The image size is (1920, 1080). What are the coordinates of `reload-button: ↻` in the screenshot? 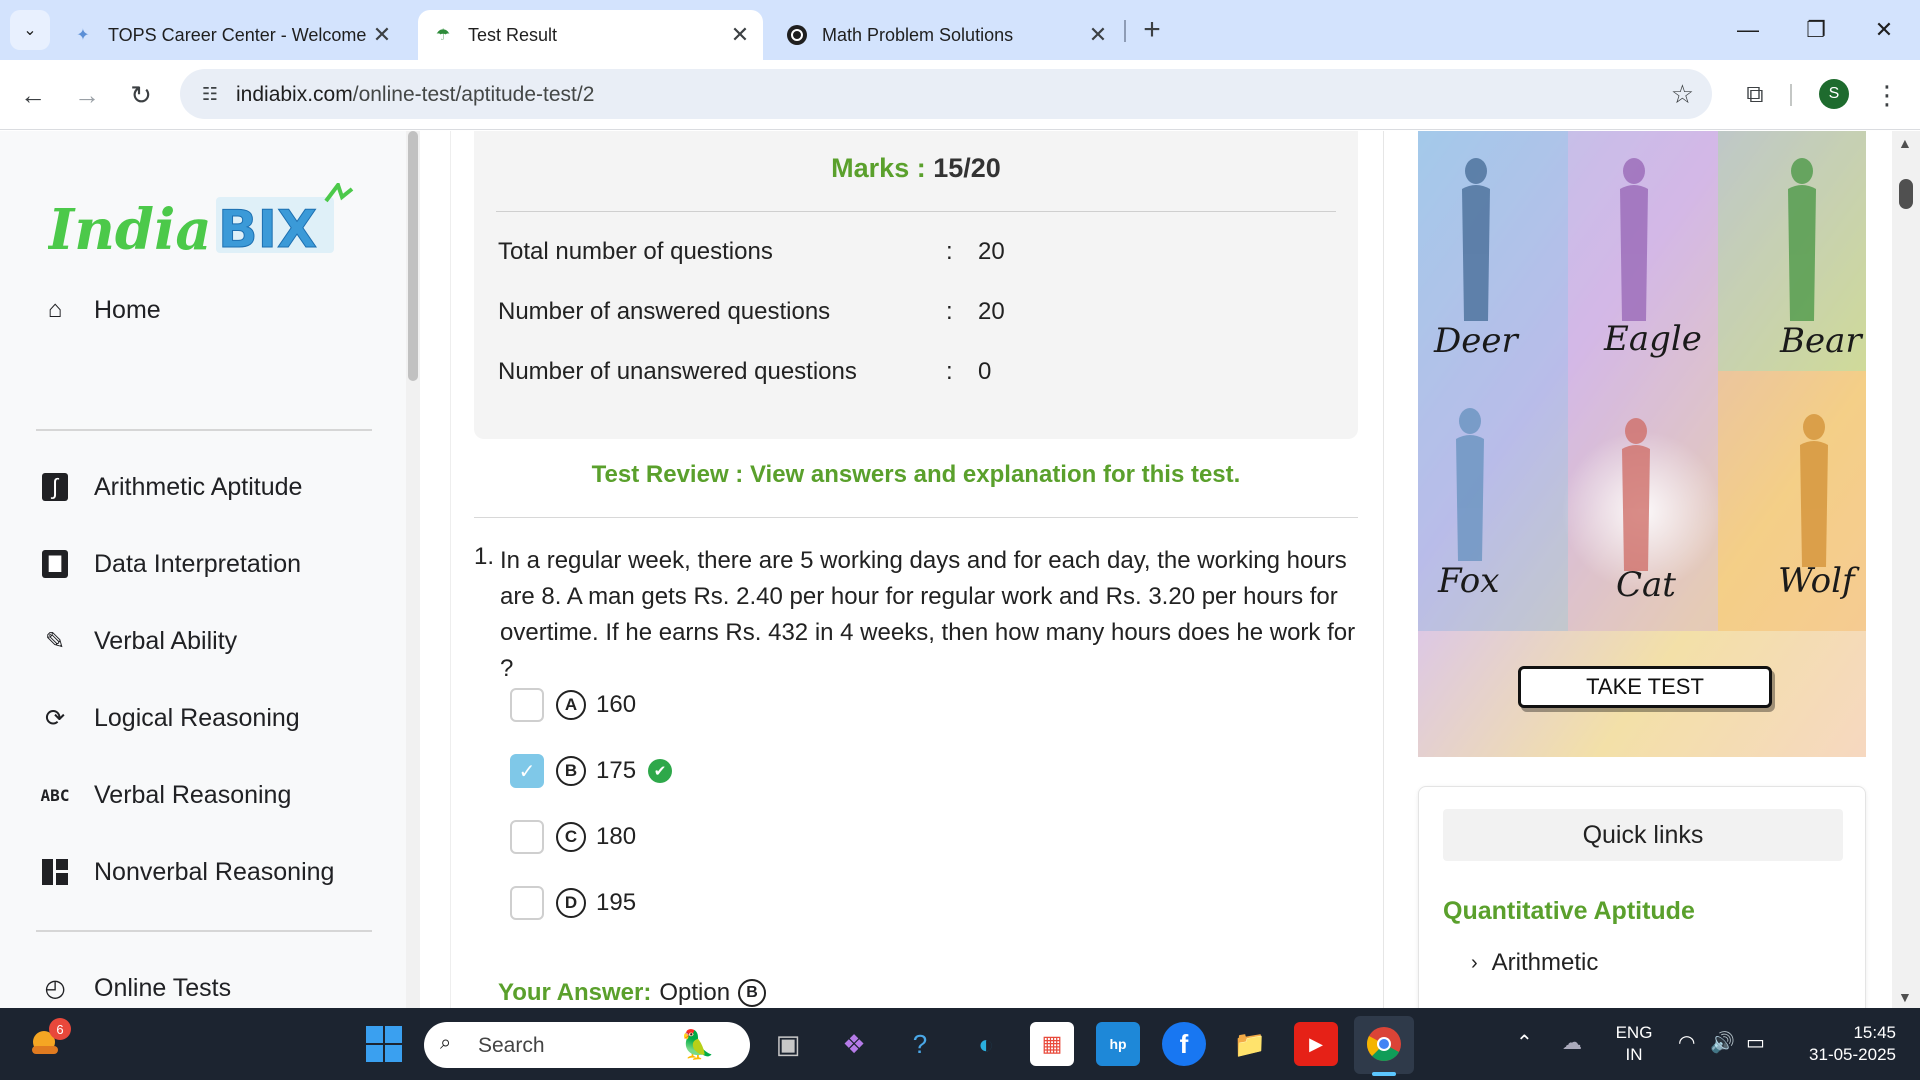 It's located at (141, 95).